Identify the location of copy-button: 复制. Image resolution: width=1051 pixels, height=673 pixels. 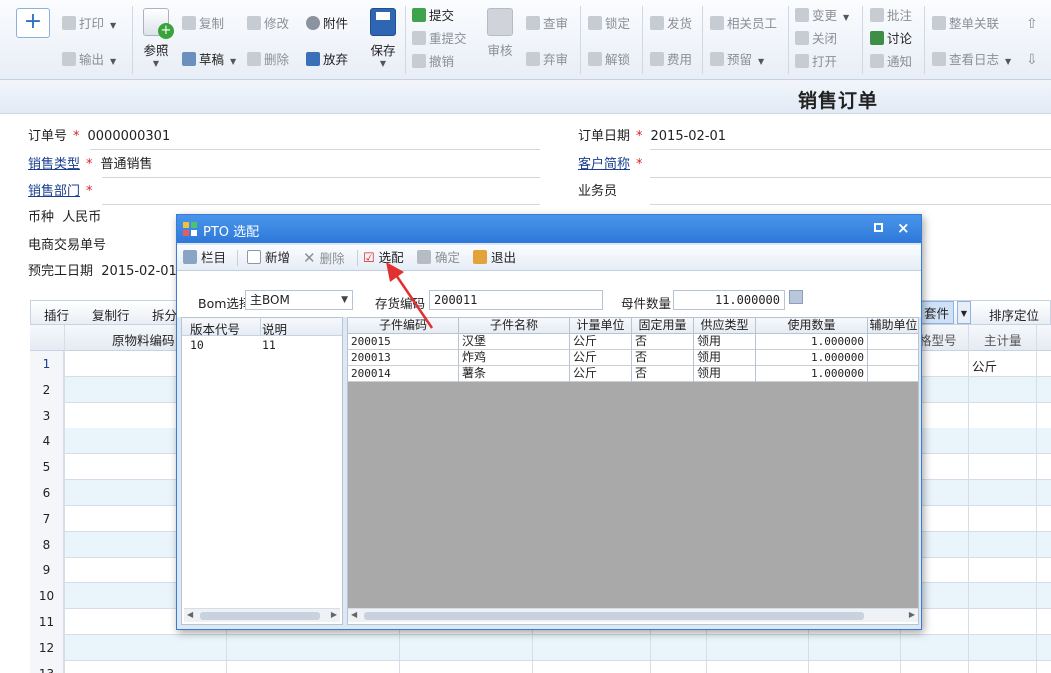
(203, 24).